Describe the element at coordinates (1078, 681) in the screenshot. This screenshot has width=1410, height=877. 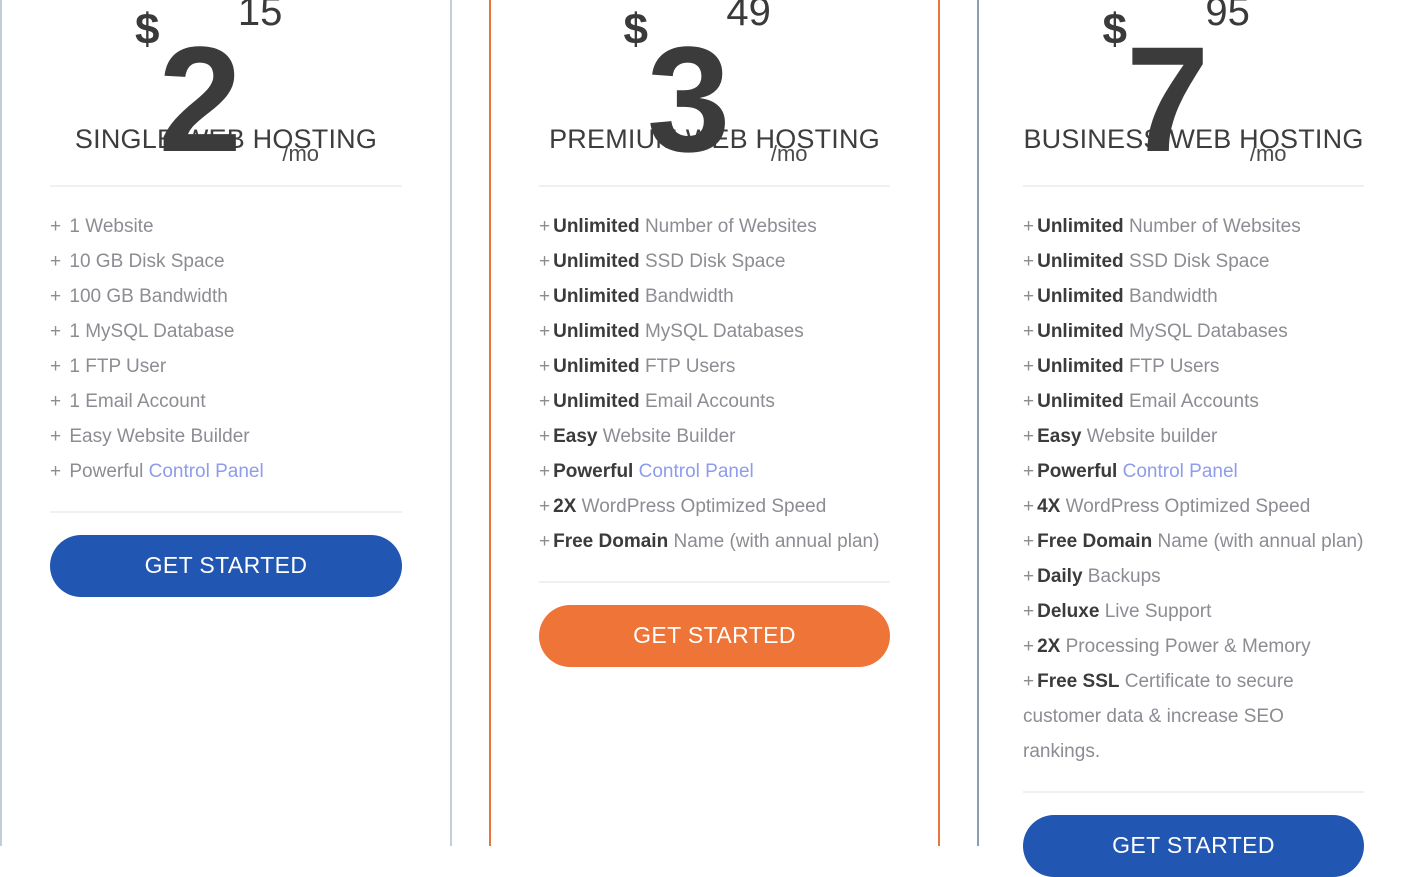
I see `feature-highlight: Free SSL` at that location.